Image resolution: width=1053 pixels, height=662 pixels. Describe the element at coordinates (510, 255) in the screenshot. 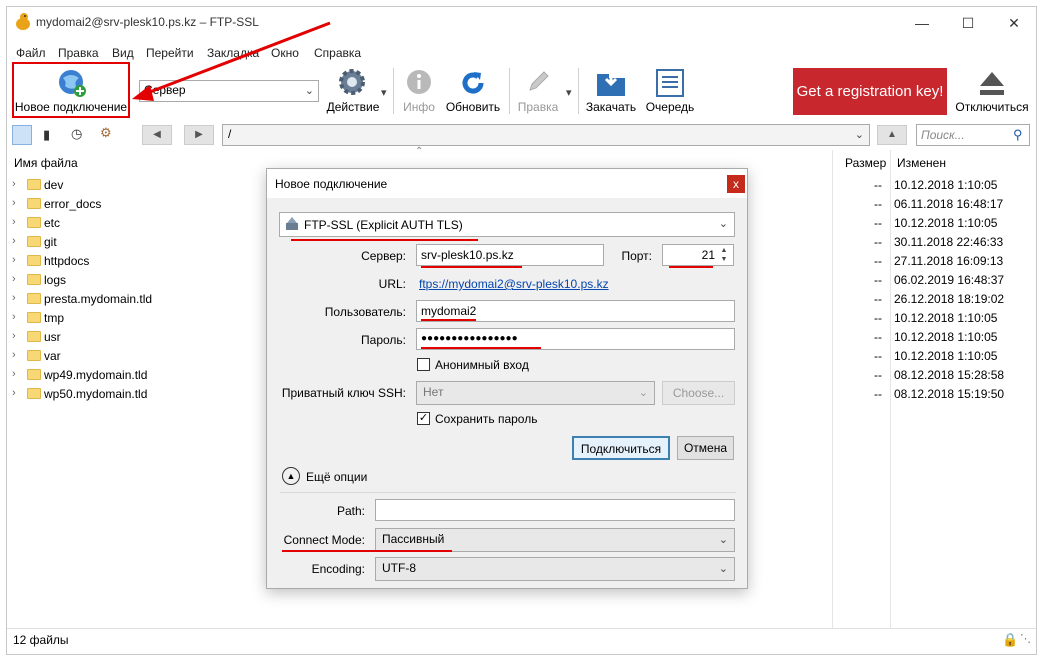

I see `server-field: srv-plesk10.ps.kz` at that location.